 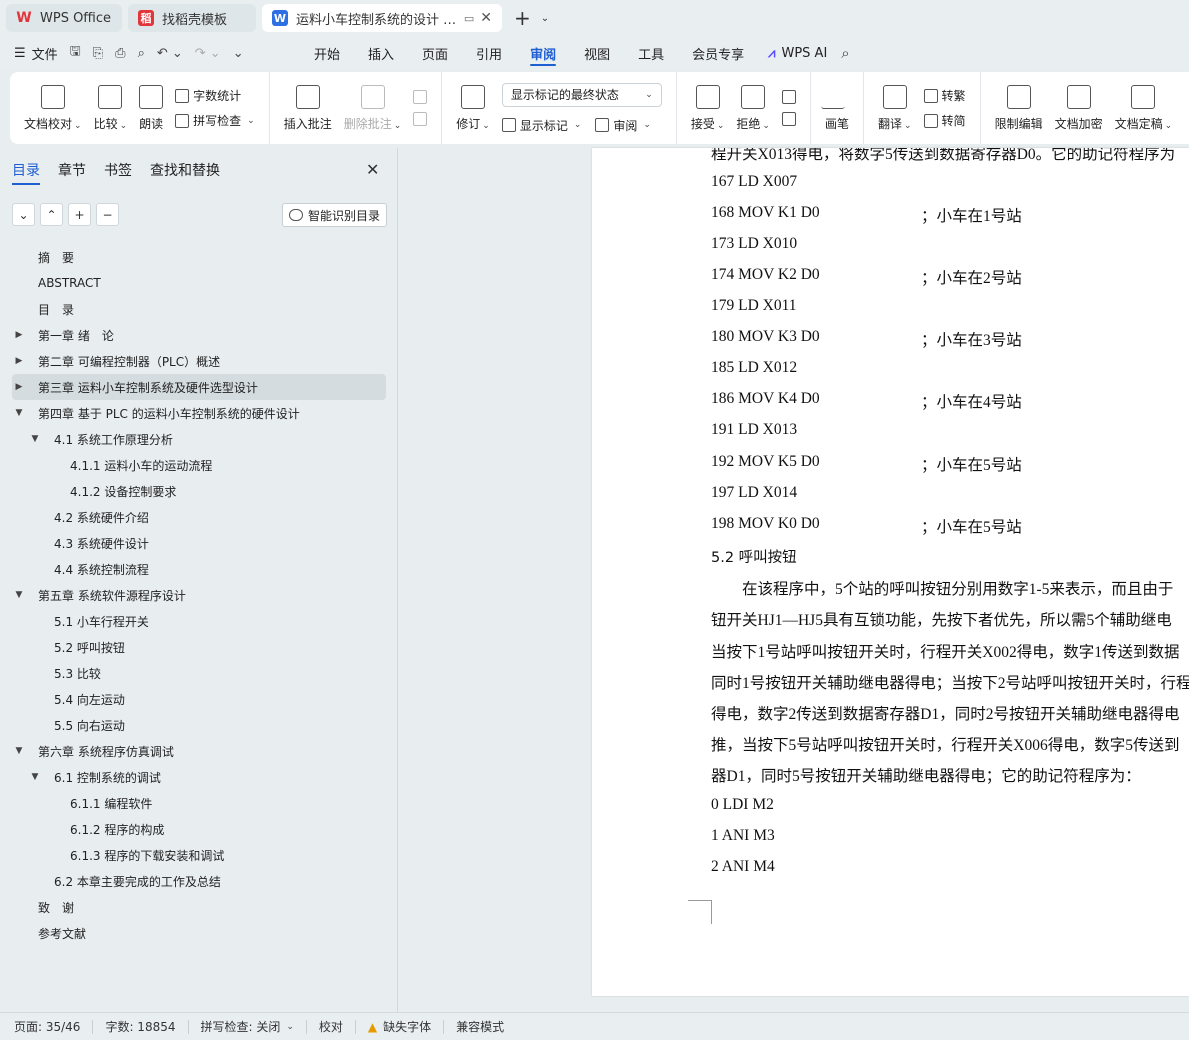 What do you see at coordinates (199, 595) in the screenshot?
I see `toc-item: ▼ 第五章 系统软件源程序设计` at bounding box center [199, 595].